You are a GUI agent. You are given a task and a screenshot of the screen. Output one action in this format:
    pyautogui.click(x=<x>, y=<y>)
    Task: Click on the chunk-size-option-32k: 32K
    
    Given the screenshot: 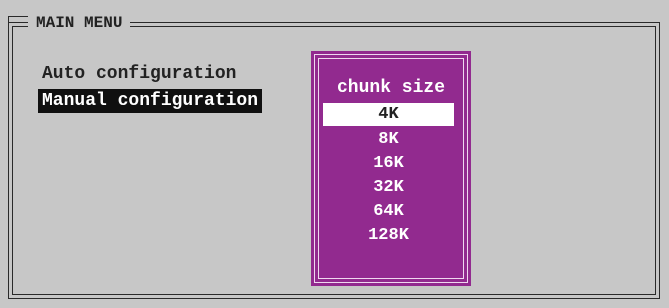 What is the action you would take?
    pyautogui.click(x=388, y=187)
    